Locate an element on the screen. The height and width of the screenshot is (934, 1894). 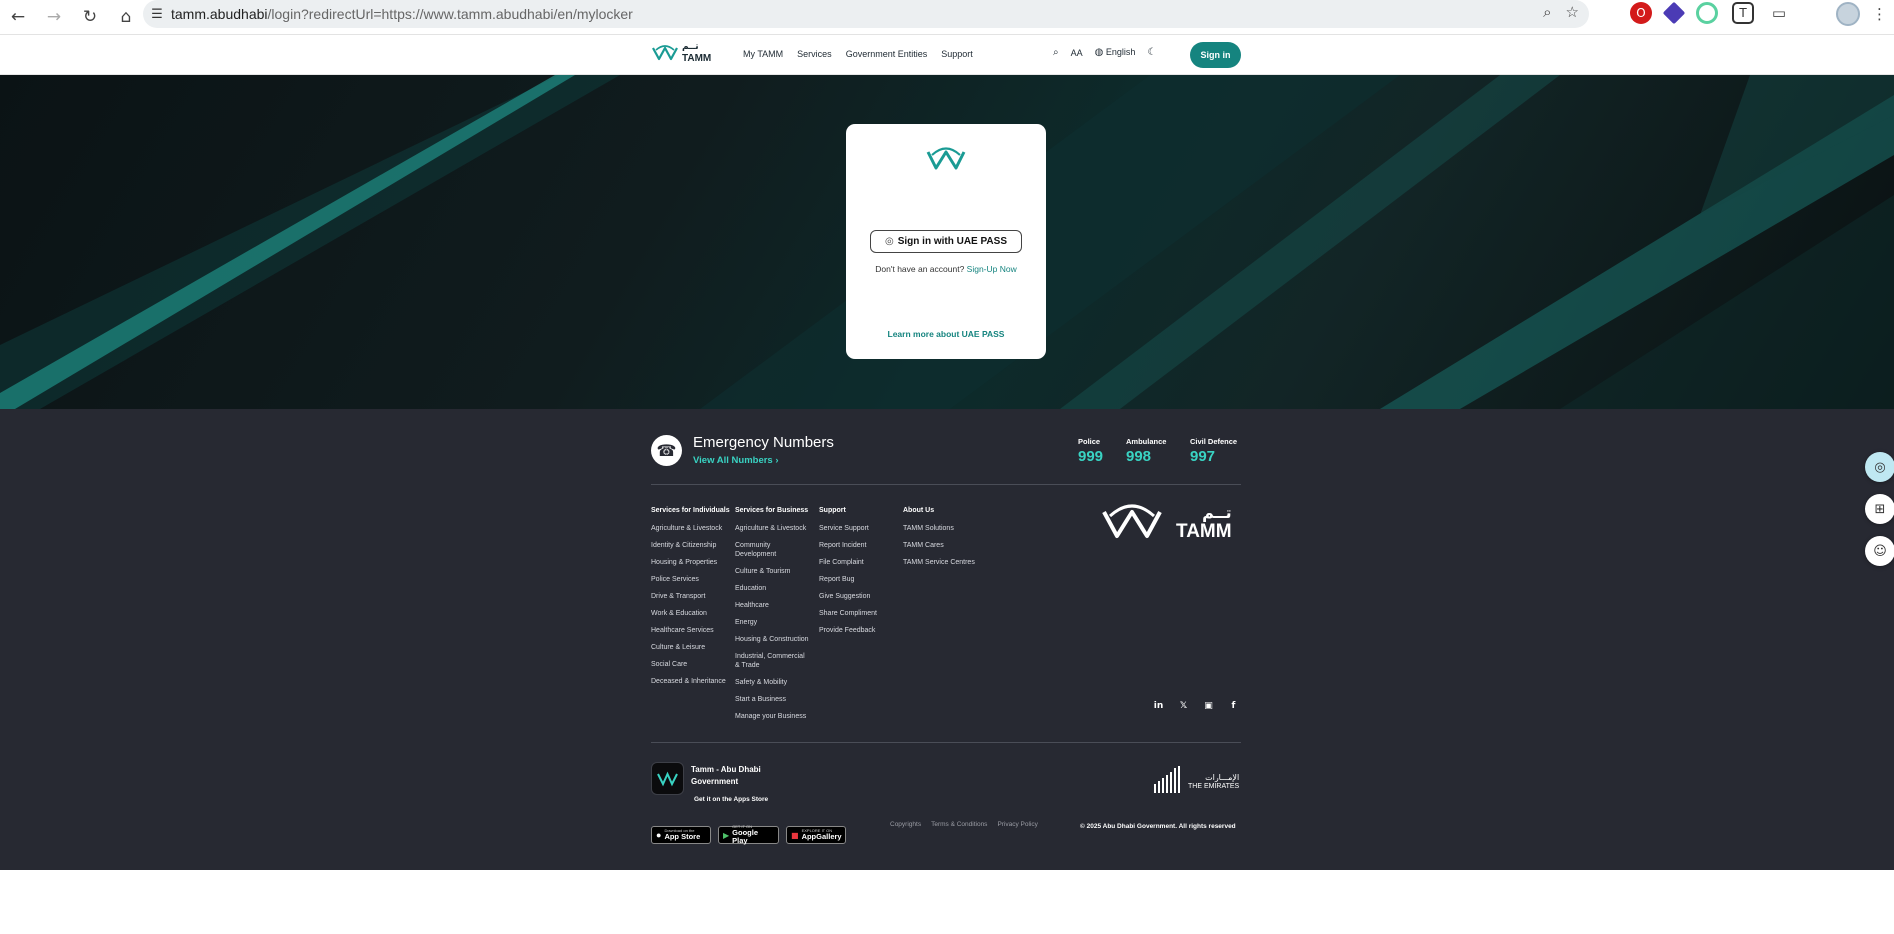
footer-link: Social Care is located at coordinates (691, 664).